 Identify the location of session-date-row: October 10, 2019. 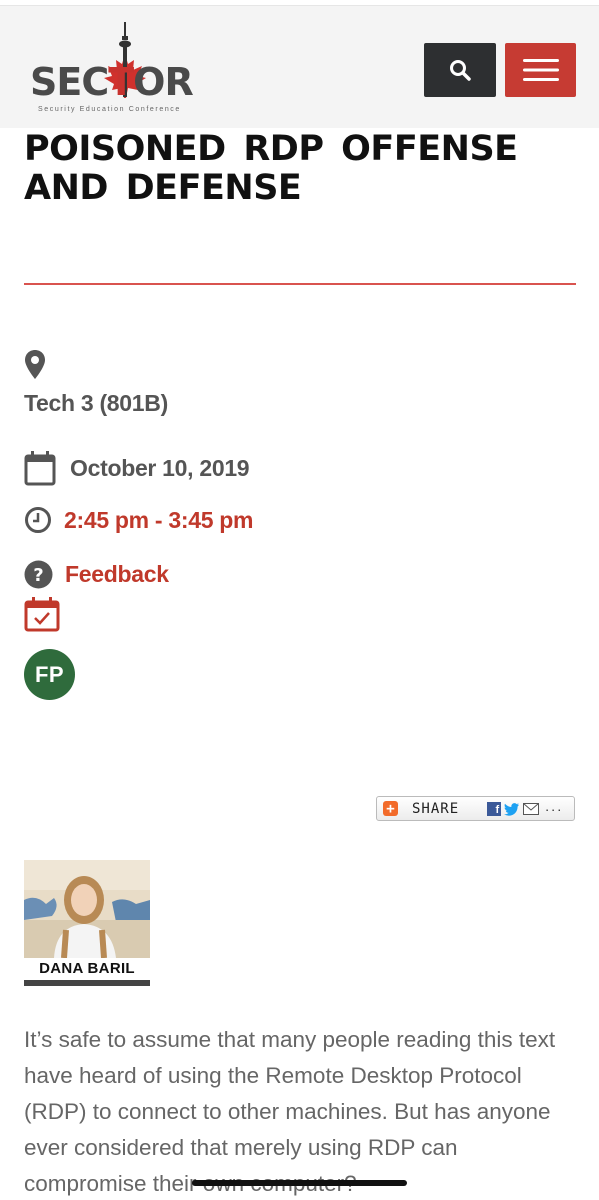
(137, 468).